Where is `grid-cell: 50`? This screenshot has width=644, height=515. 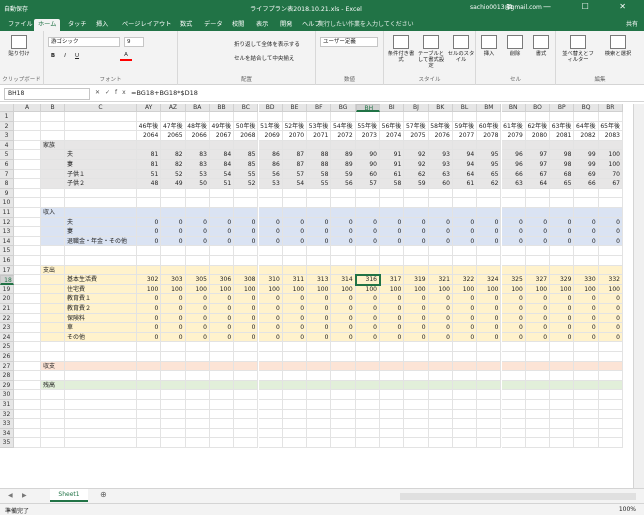 grid-cell: 50 is located at coordinates (197, 184).